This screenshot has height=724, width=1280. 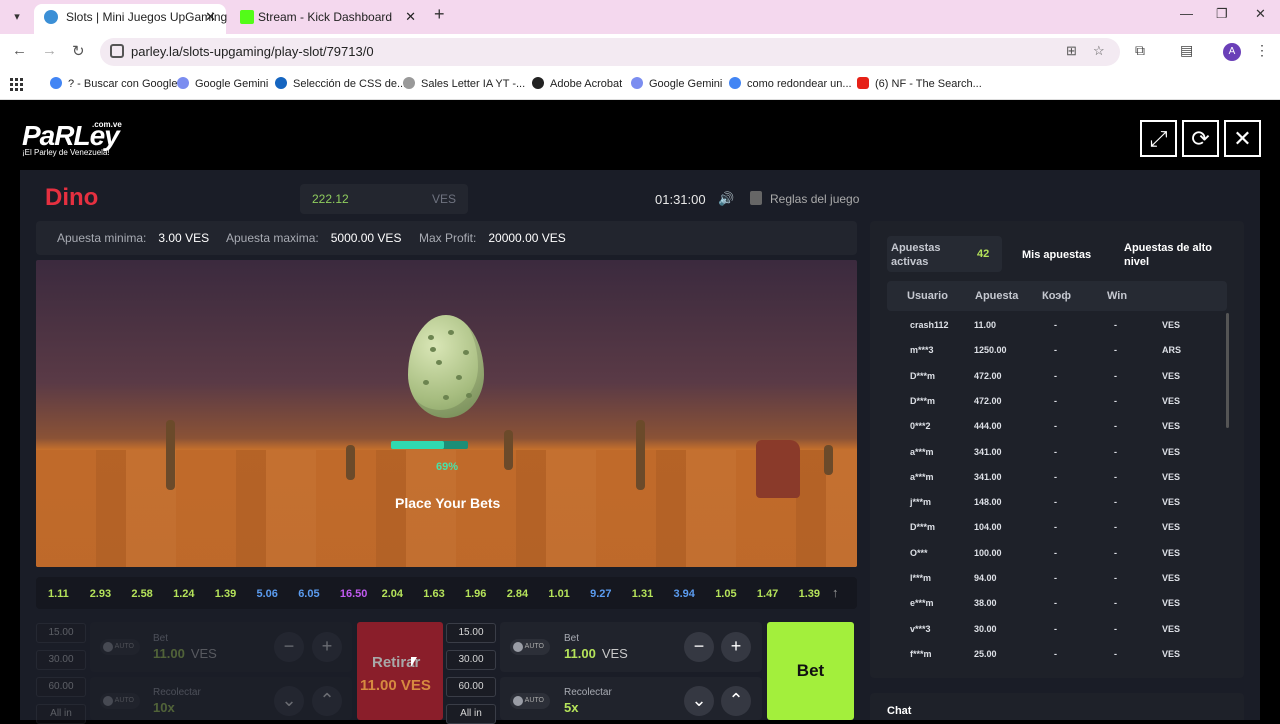 What do you see at coordinates (810, 671) in the screenshot?
I see `bet-button: Bet` at bounding box center [810, 671].